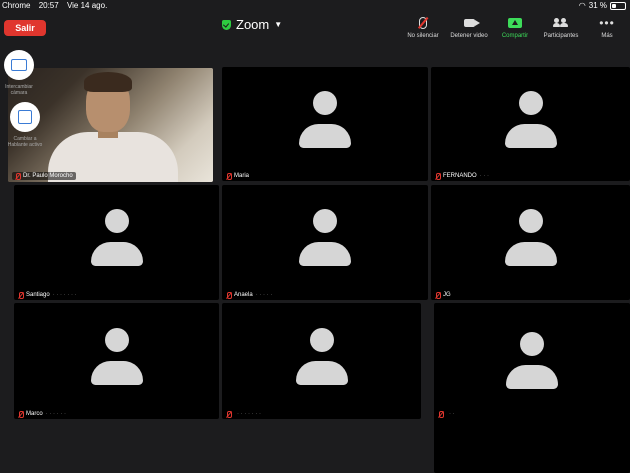 This screenshot has width=630, height=473. Describe the element at coordinates (34, 414) in the screenshot. I see `participant-name: Marco` at that location.